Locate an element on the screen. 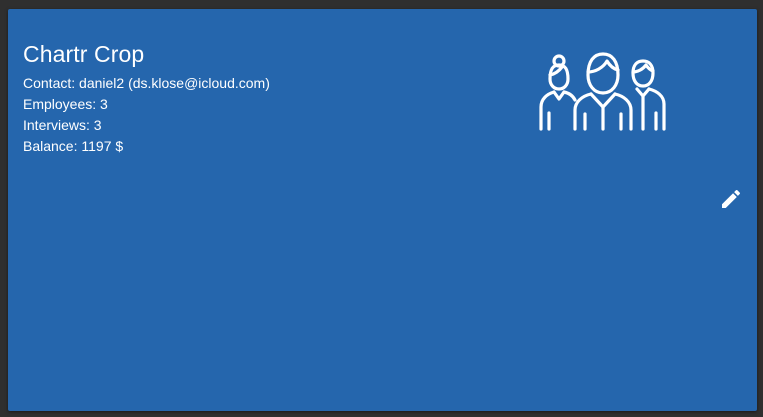 This screenshot has width=763, height=417. edit-button is located at coordinates (731, 199).